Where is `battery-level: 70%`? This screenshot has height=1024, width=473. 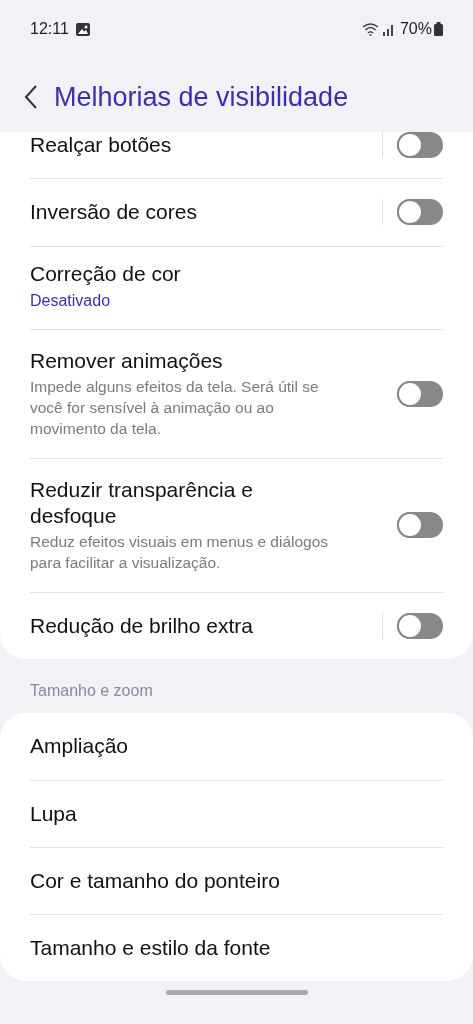
battery-level: 70% is located at coordinates (415, 29).